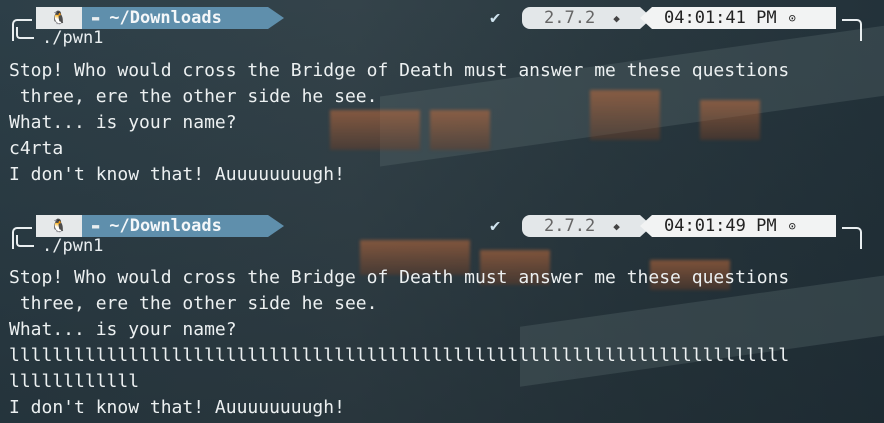 The width and height of the screenshot is (884, 423). I want to click on output-line: c4rta, so click(36, 148).